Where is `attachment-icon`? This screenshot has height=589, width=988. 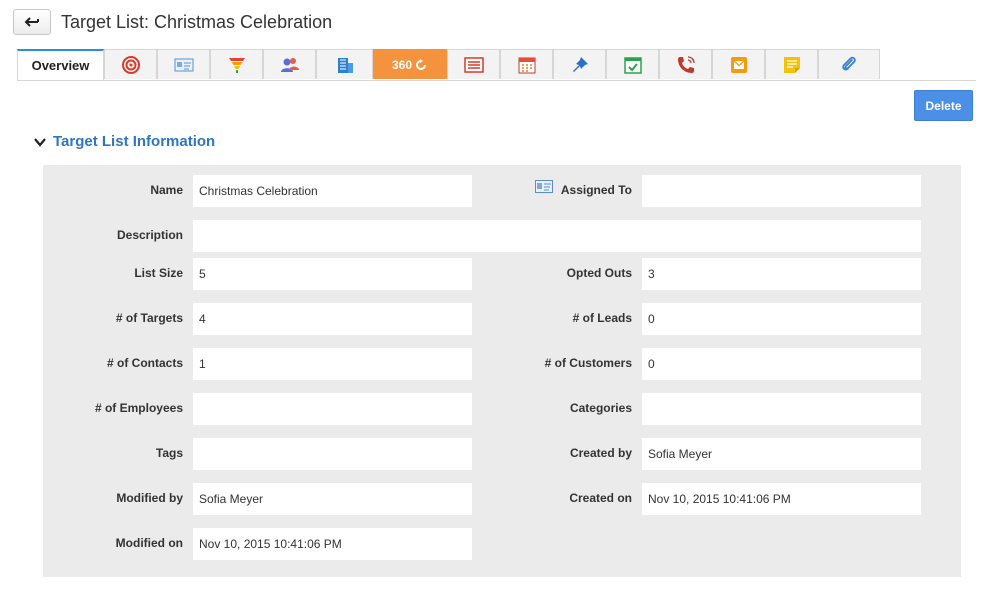 attachment-icon is located at coordinates (849, 63).